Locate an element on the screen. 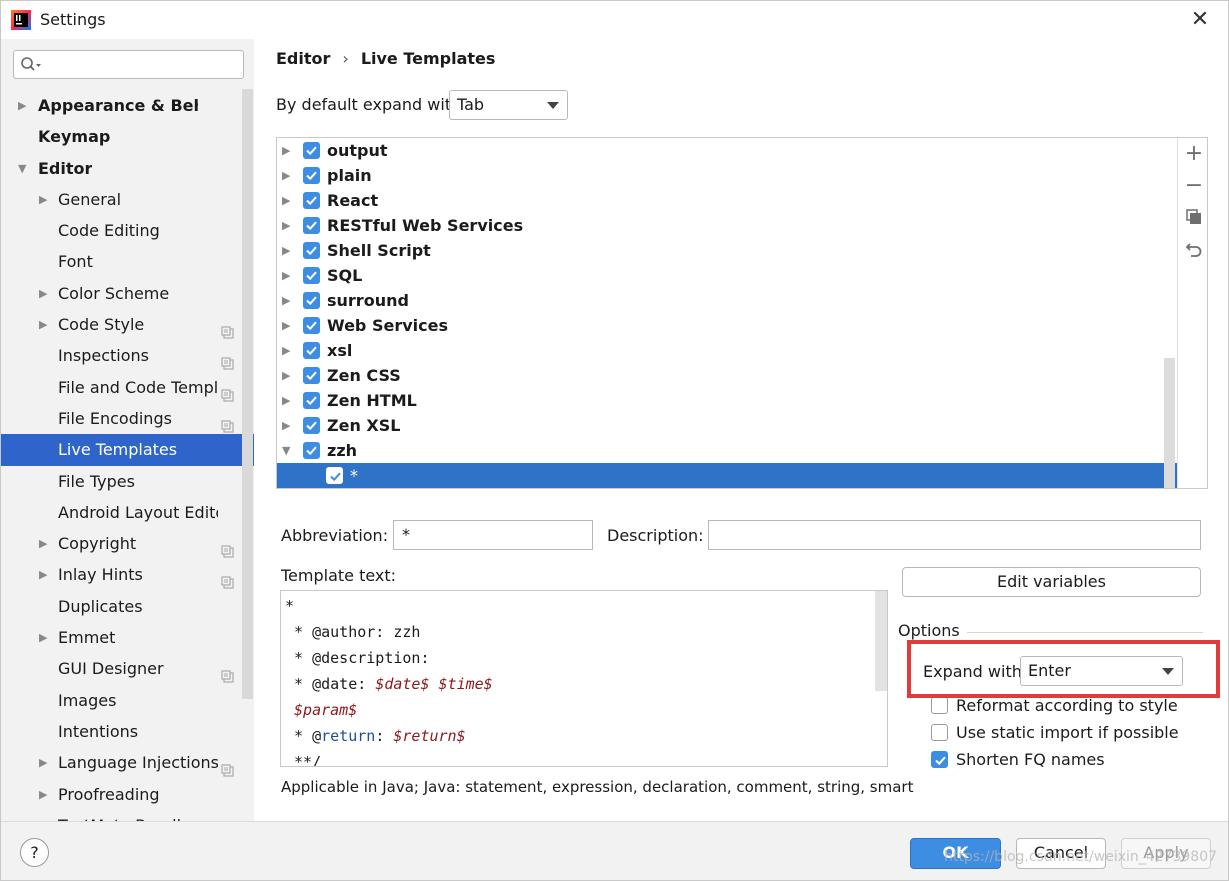  template-group-row: ▶ output is located at coordinates (727, 150).